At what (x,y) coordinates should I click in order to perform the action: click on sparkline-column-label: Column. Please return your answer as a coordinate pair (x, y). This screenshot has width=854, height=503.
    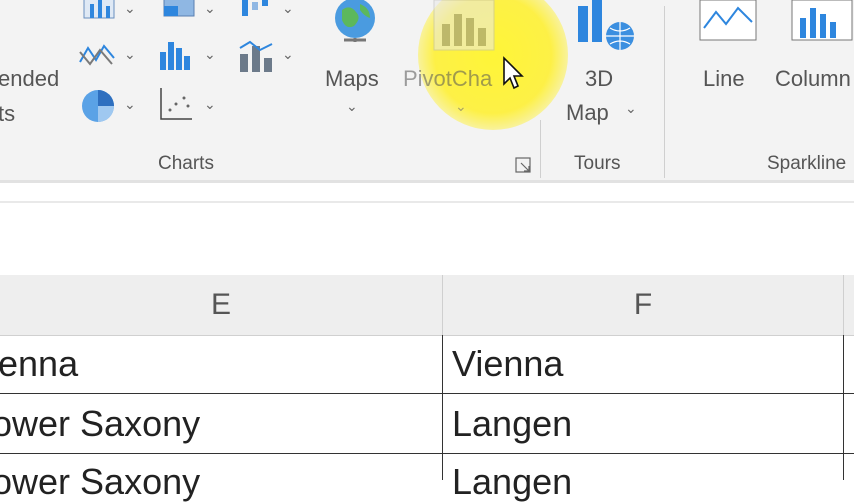
    Looking at the image, I should click on (813, 79).